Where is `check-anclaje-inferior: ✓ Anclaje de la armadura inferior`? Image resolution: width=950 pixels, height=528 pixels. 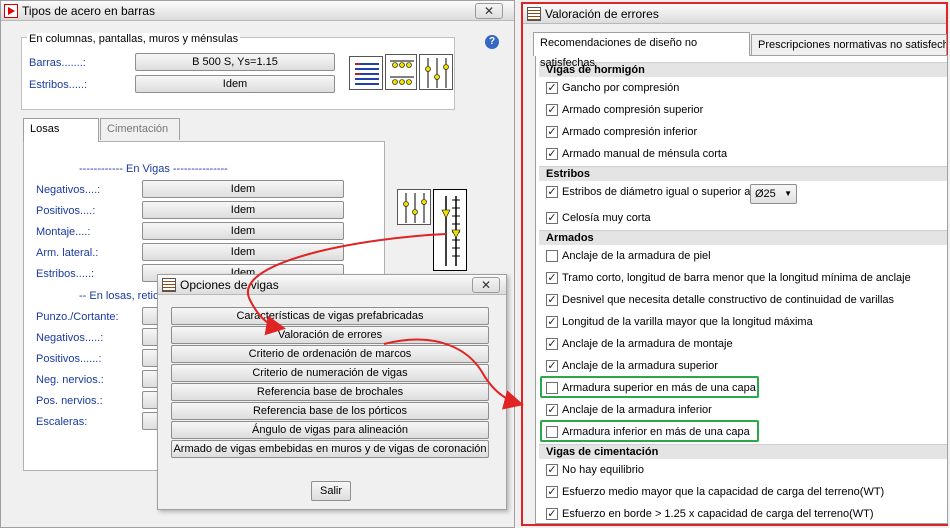
check-anclaje-inferior: ✓ Anclaje de la armadura inferior is located at coordinates (629, 410).